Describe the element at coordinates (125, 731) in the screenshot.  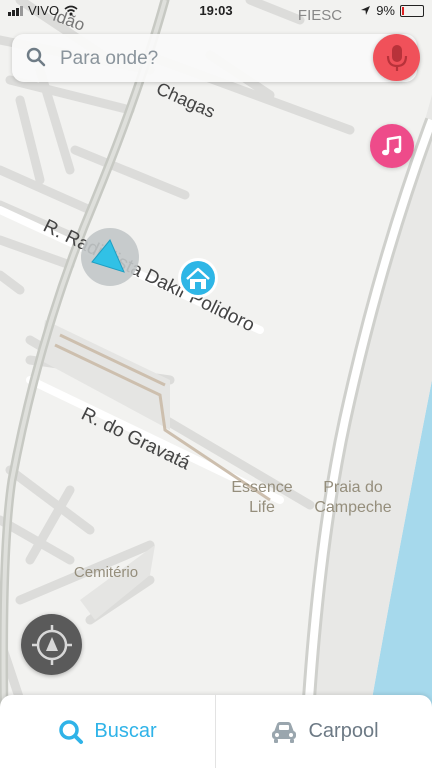
I see `search-tab-label: Buscar` at that location.